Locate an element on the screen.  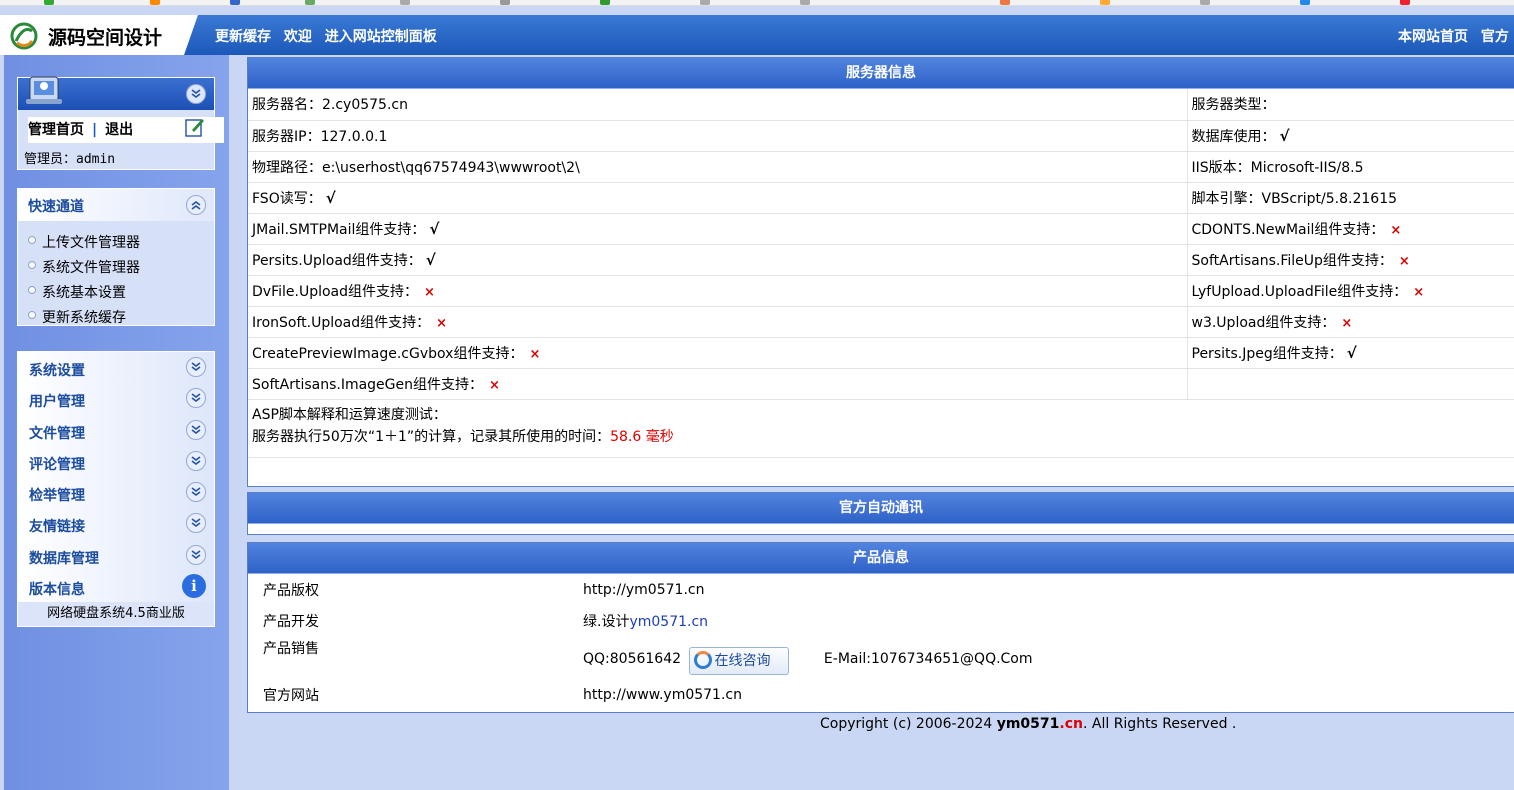
server-info-text: 物理路径：e:\userhost\qq67574943\wwwroot\2\ is located at coordinates (416, 167).